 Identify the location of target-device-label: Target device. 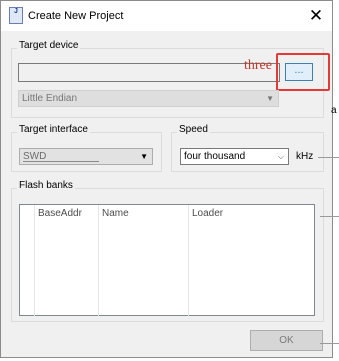
(49, 45).